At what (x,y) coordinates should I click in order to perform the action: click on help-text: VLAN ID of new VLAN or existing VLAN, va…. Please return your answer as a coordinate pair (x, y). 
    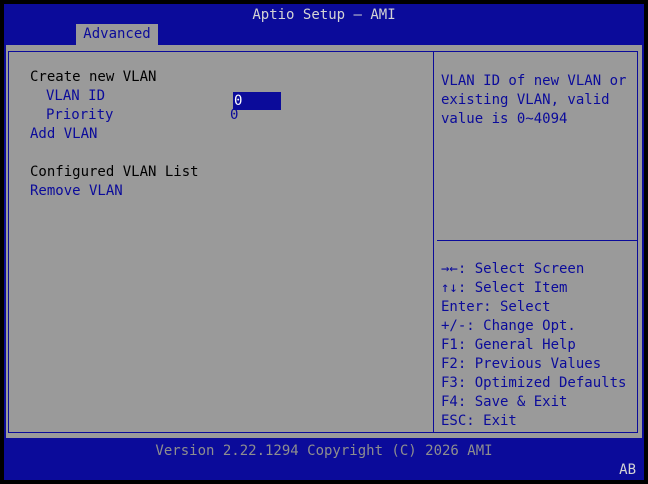
    Looking at the image, I should click on (533, 100).